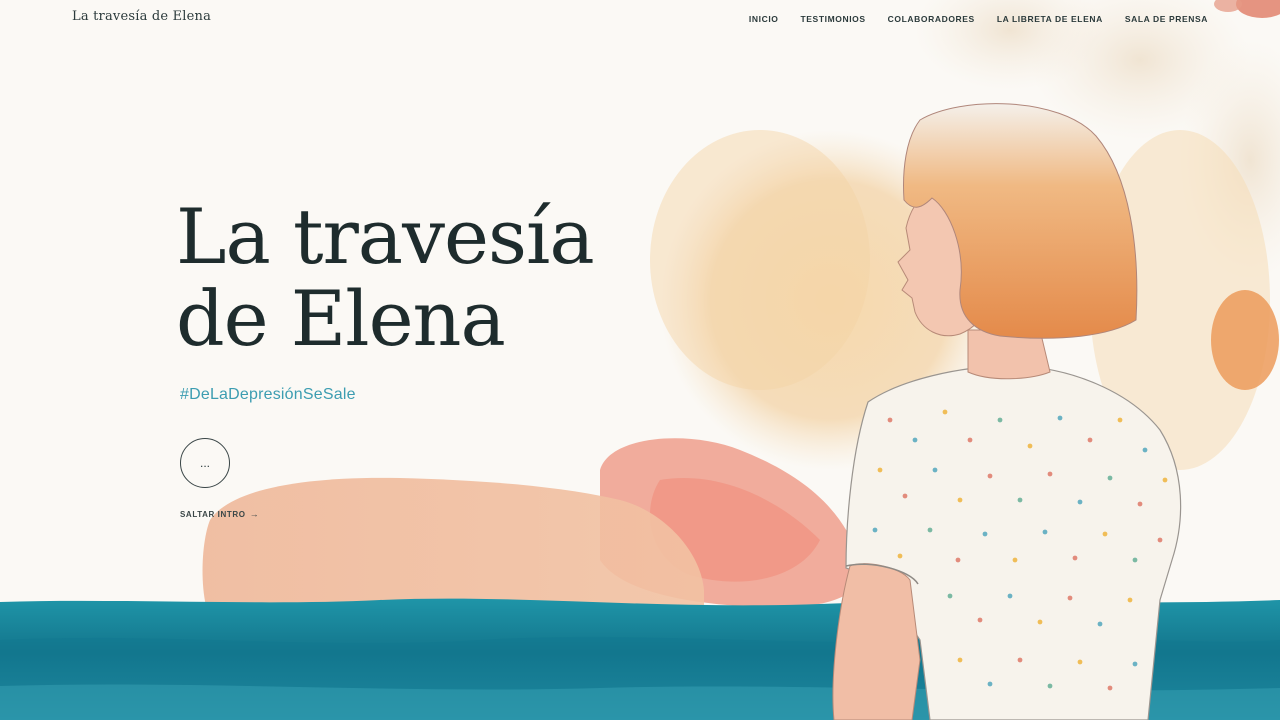 This screenshot has width=1280, height=720. Describe the element at coordinates (833, 19) in the screenshot. I see `nav-item-testimonios: TESTIMONIOS` at that location.